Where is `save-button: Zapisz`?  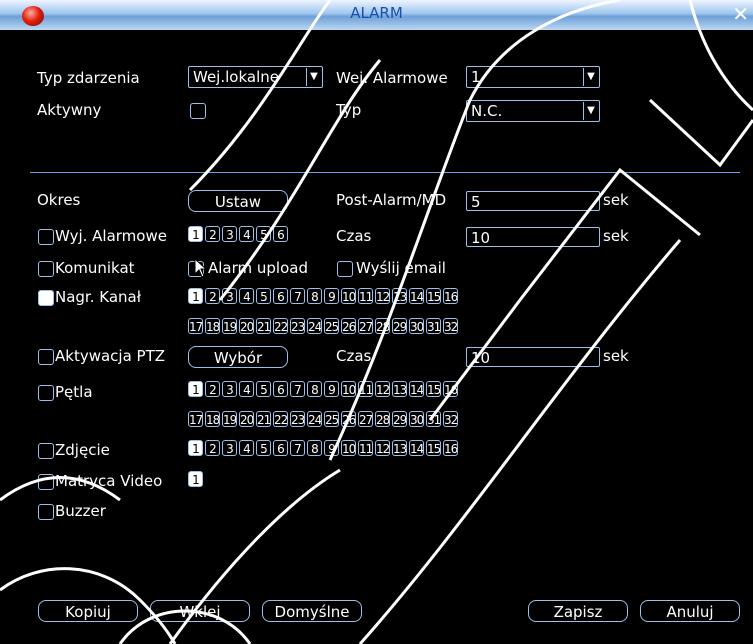 save-button: Zapisz is located at coordinates (578, 611).